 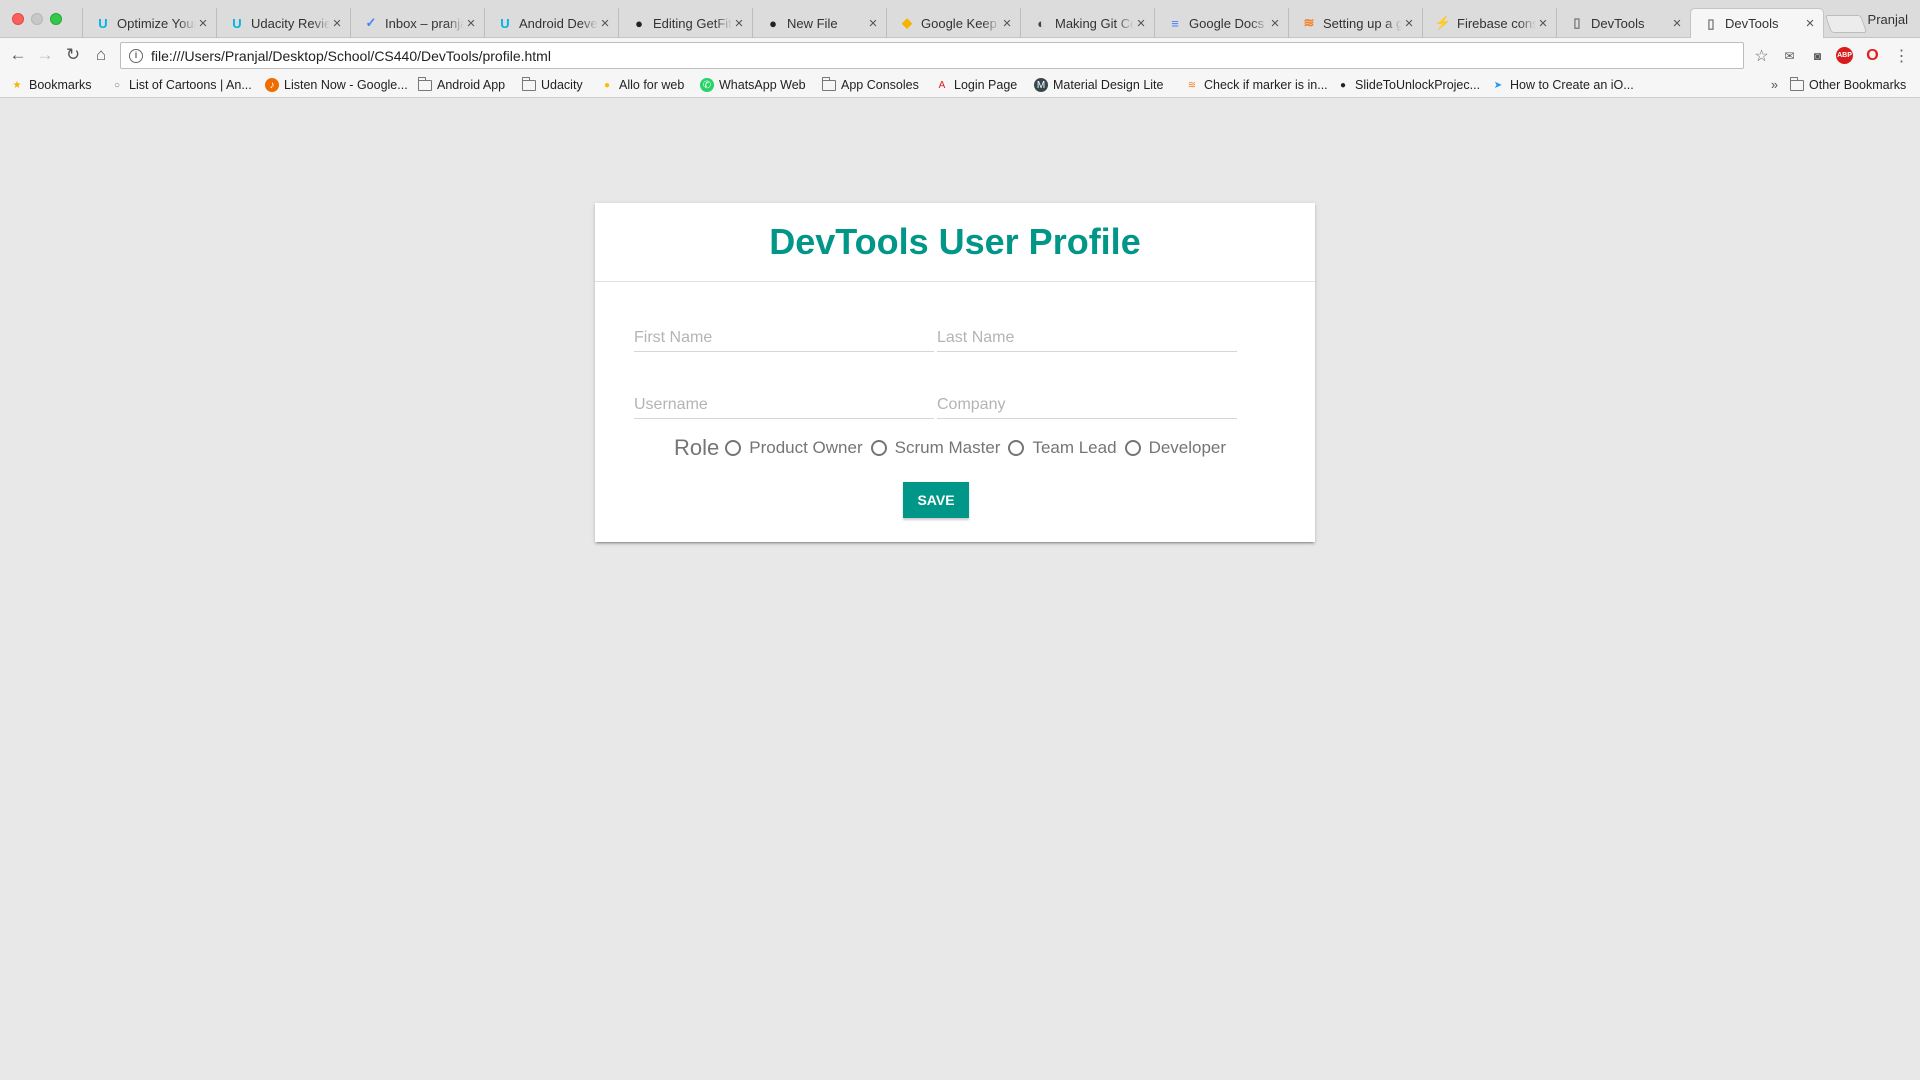 What do you see at coordinates (551, 23) in the screenshot?
I see `tab-android-devel: U Android Devel ×` at bounding box center [551, 23].